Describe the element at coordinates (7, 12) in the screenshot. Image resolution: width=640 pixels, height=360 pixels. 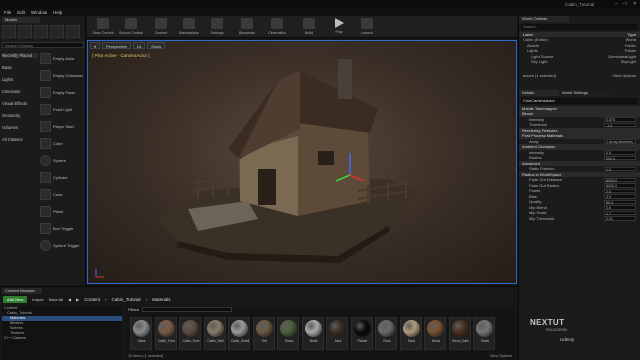
I see `menu-file: File` at that location.